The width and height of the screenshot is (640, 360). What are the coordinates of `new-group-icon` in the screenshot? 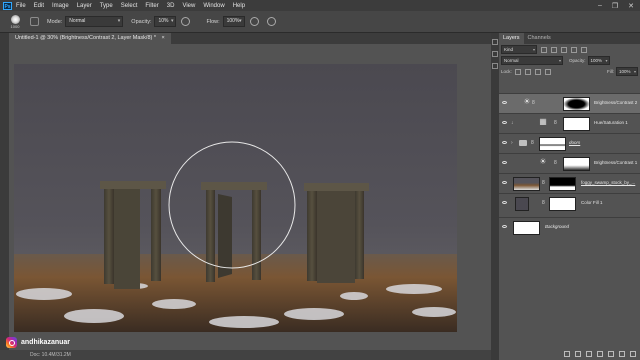 It's located at (611, 354).